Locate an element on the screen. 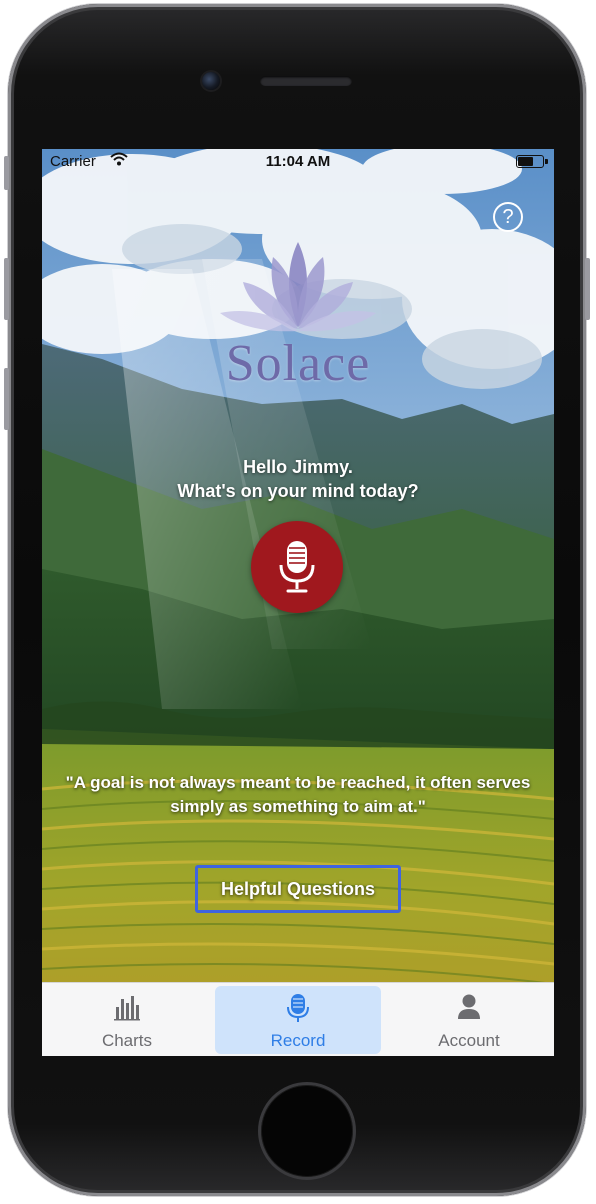 The width and height of the screenshot is (596, 1204). greeting-line-2: What's on your mind today? is located at coordinates (298, 491).